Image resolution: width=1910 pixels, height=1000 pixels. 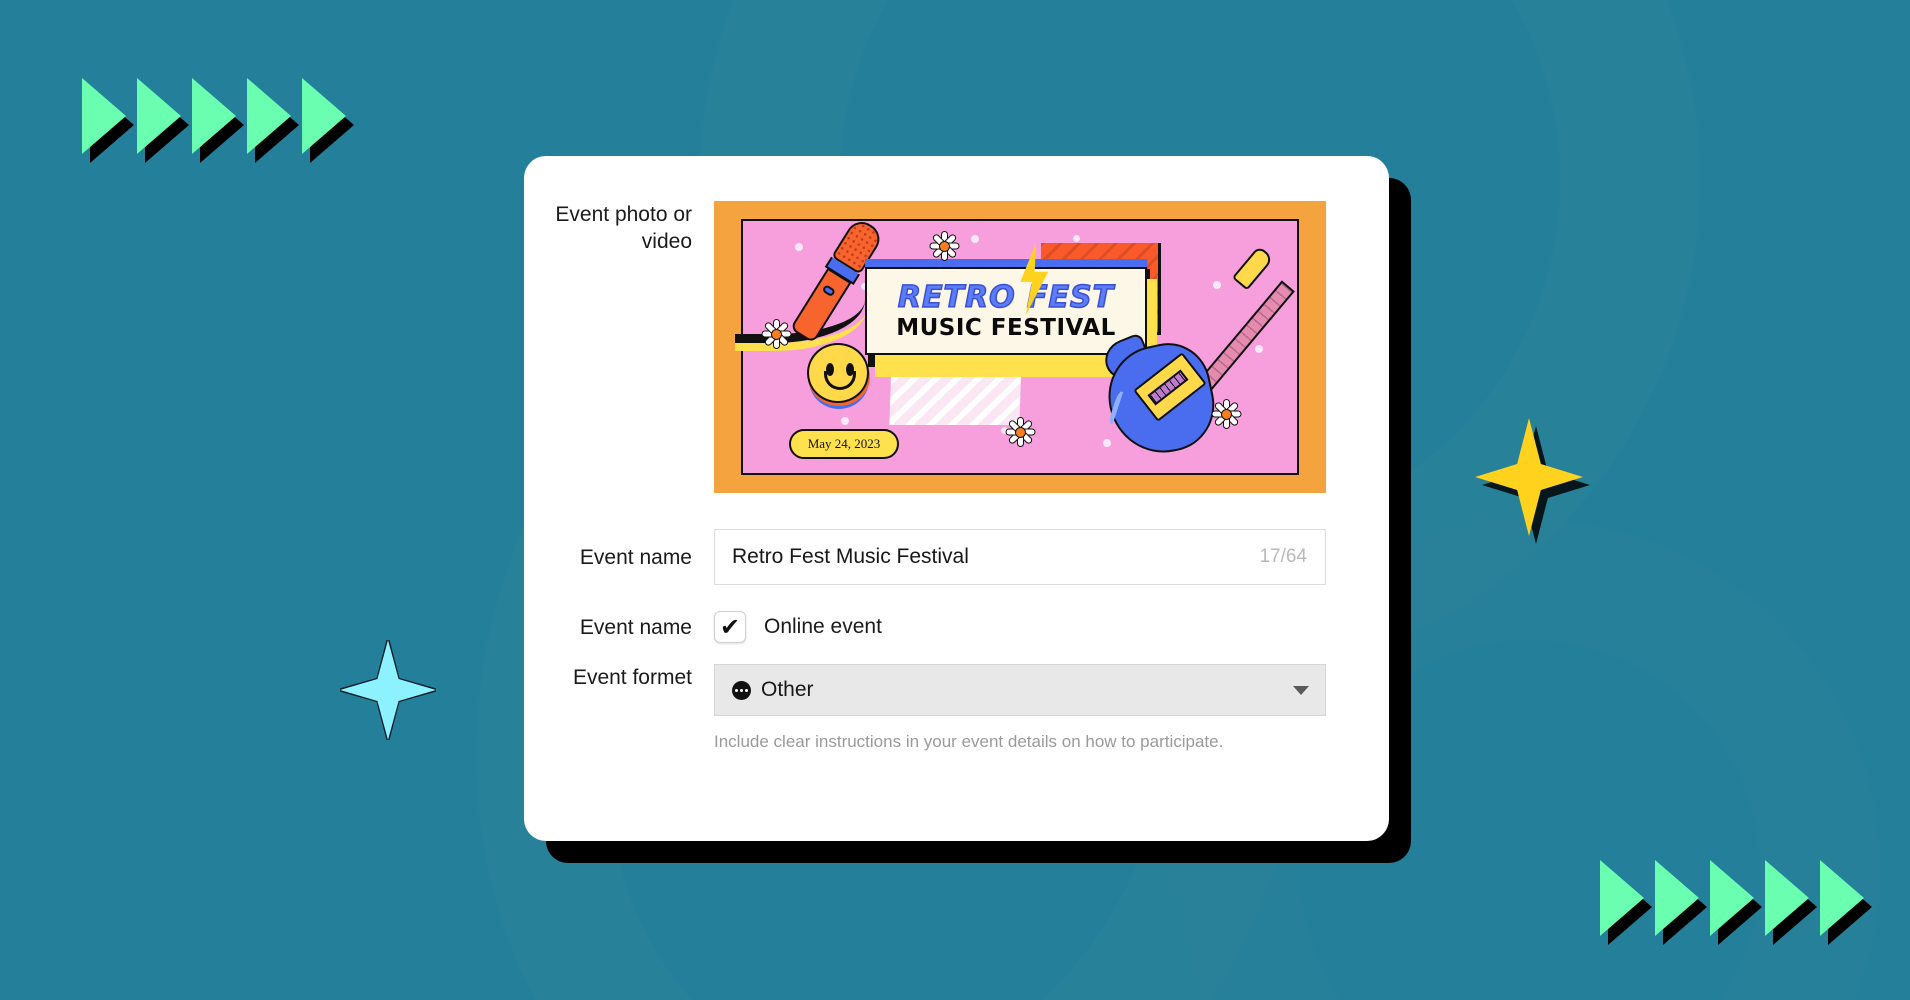 What do you see at coordinates (703, 627) in the screenshot?
I see `online-event-row: Event name ✔ Online event` at bounding box center [703, 627].